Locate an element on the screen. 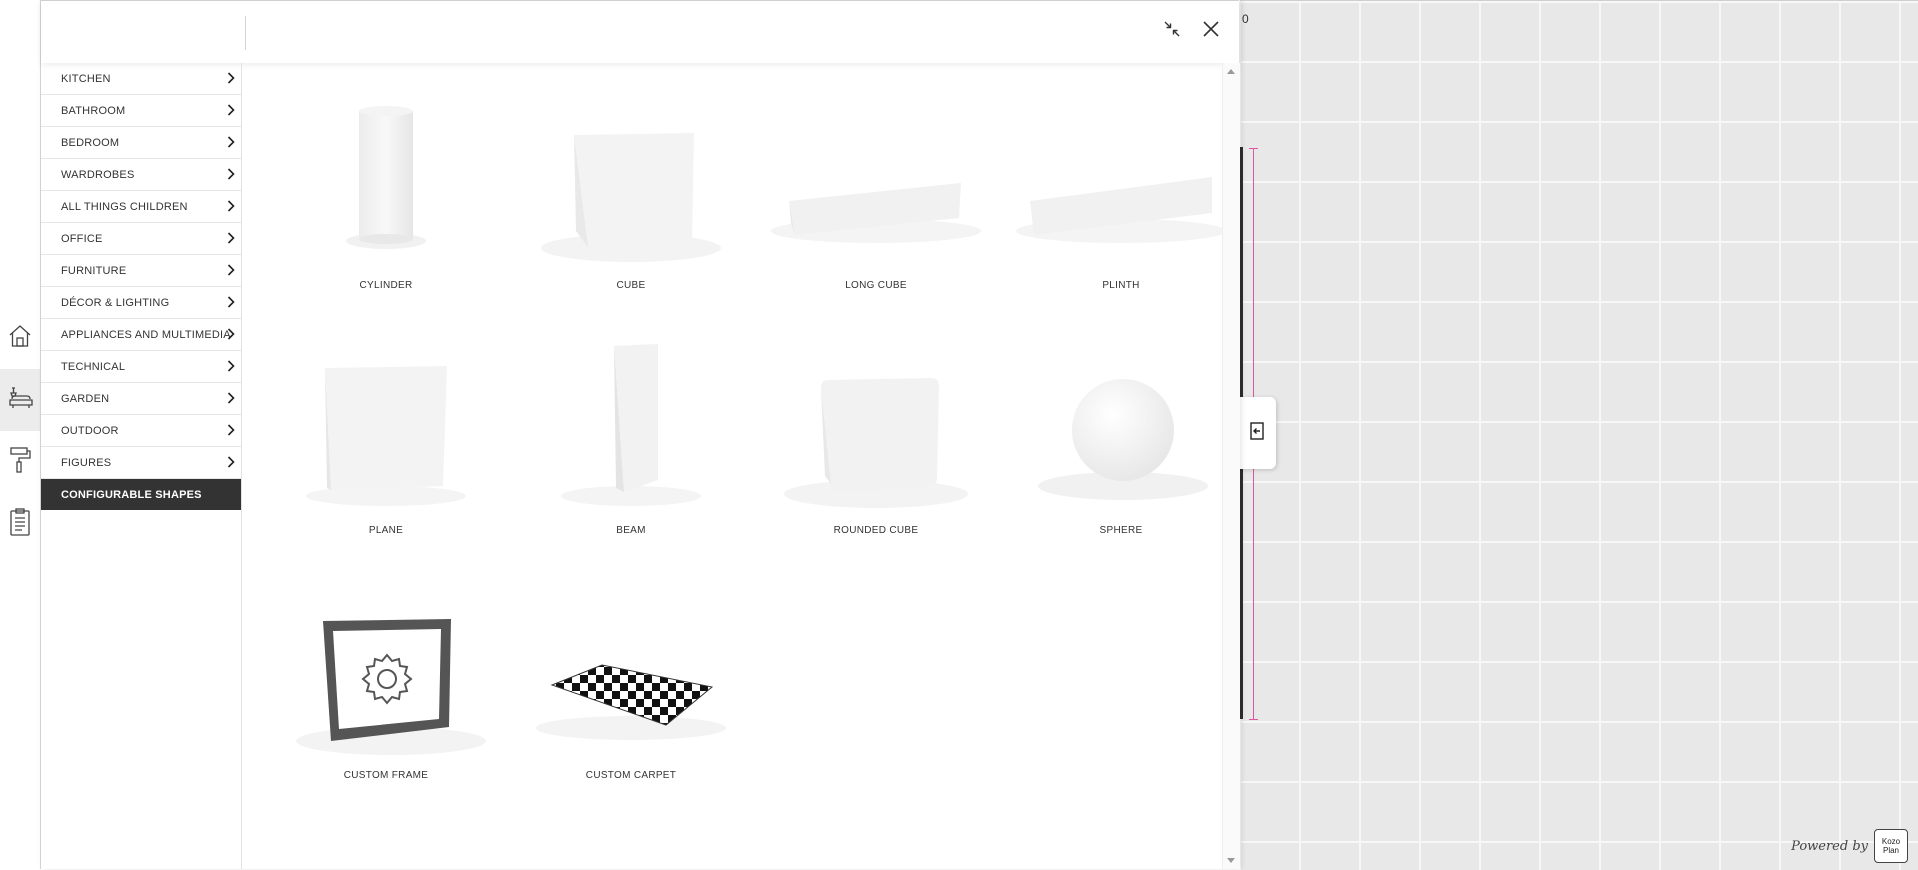  category-label: GARDEN is located at coordinates (85, 398).